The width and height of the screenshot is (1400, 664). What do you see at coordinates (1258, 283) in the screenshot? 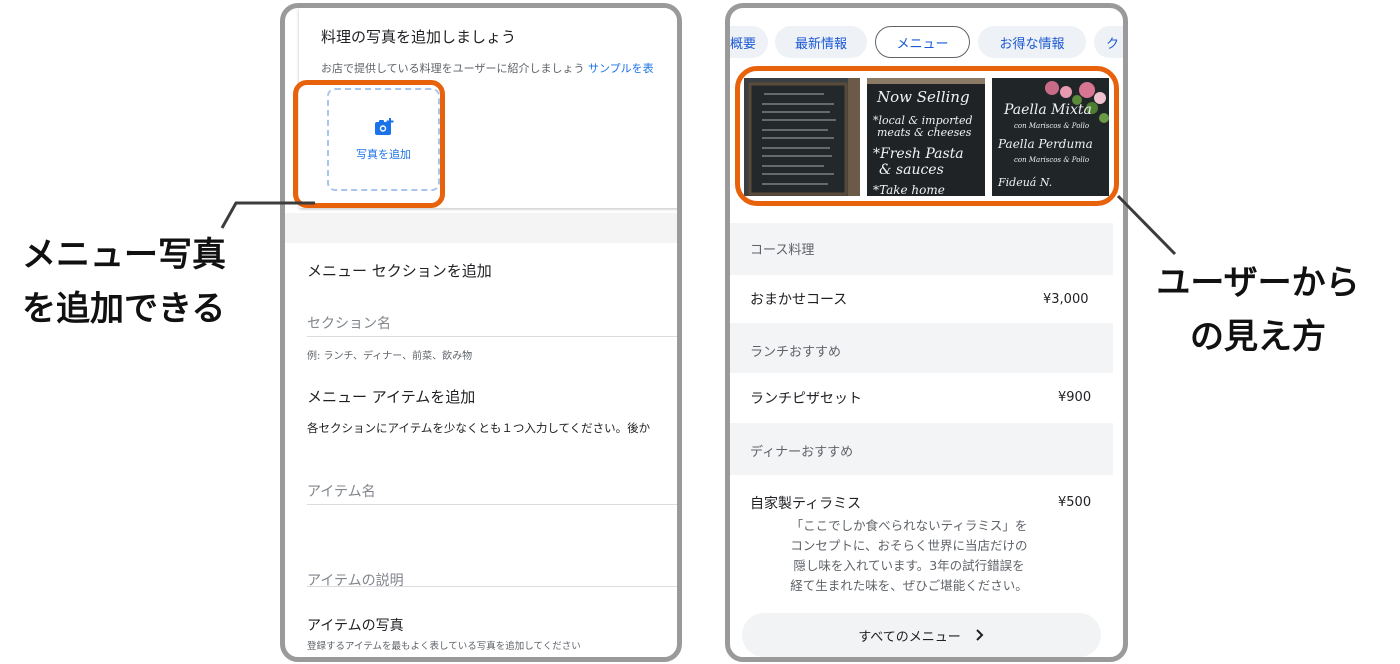
I see `callout-line: ユーザーから` at bounding box center [1258, 283].